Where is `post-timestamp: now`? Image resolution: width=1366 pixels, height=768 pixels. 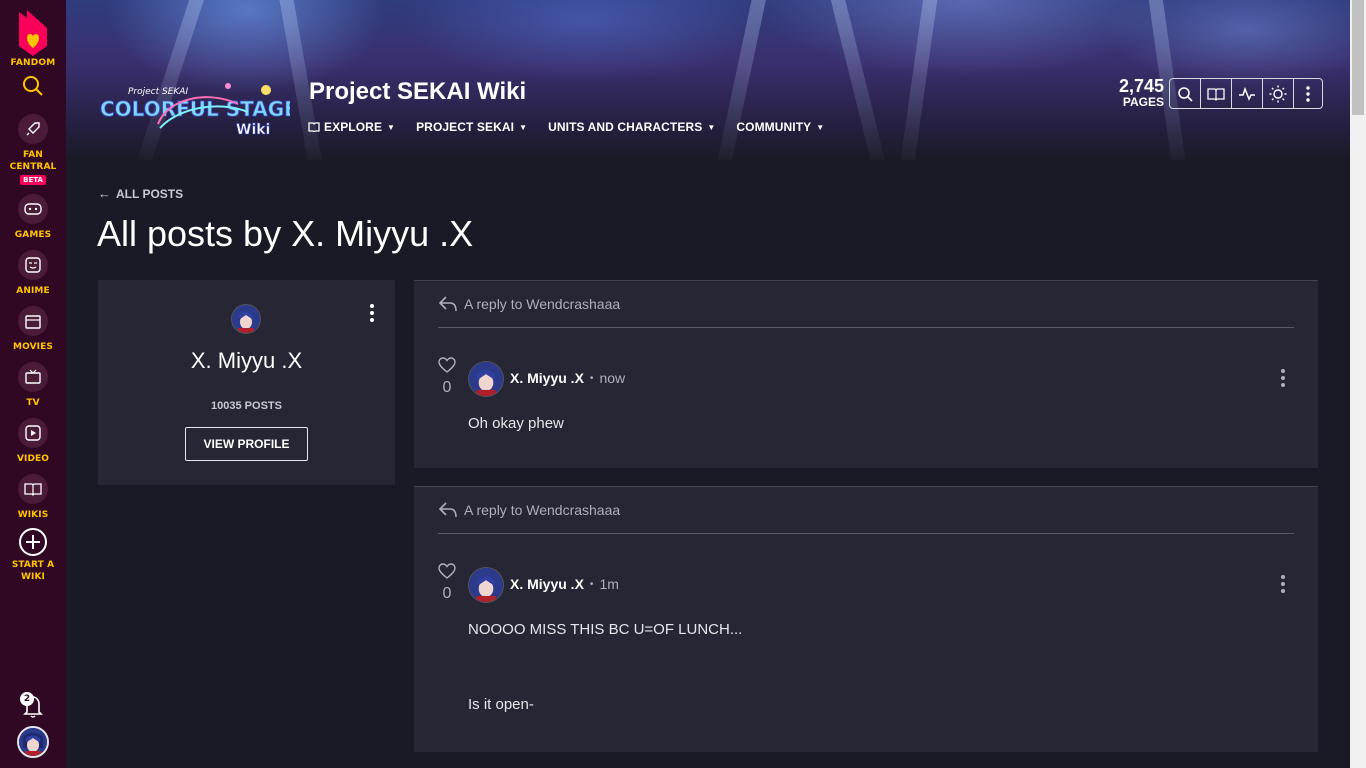 post-timestamp: now is located at coordinates (612, 378).